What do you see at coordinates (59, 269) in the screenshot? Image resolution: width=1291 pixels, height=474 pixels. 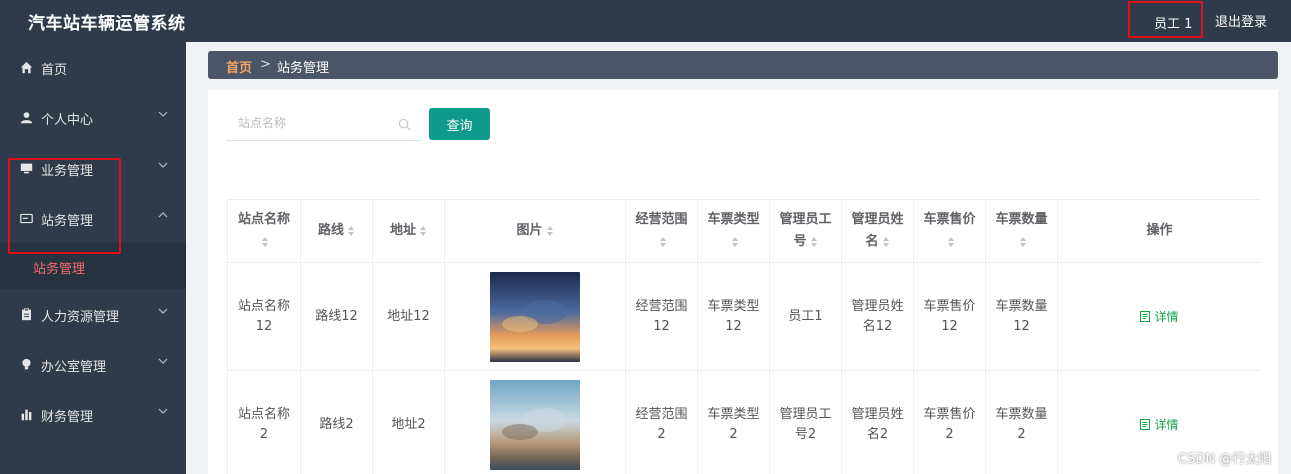 I see `sidebar-subitem-label: 站务管理` at bounding box center [59, 269].